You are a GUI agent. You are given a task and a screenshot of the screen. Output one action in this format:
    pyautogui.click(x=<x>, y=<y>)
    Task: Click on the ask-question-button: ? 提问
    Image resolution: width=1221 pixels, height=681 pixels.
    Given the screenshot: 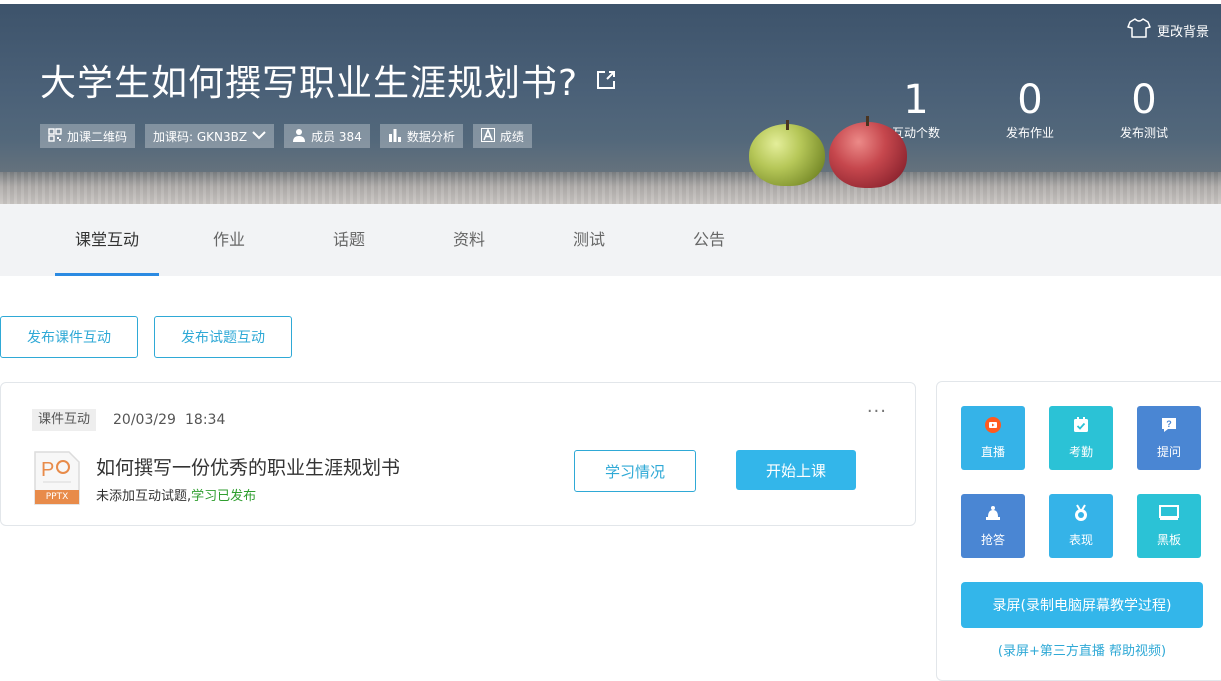 What is the action you would take?
    pyautogui.click(x=1169, y=438)
    